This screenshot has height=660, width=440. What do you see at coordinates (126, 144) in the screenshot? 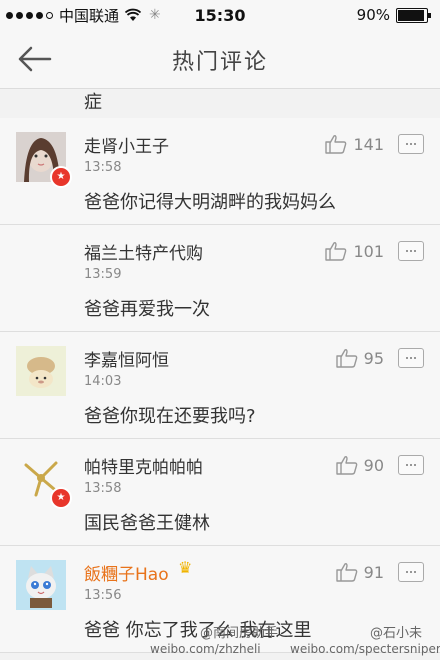
I see `comment-author: 走肾小王子` at bounding box center [126, 144].